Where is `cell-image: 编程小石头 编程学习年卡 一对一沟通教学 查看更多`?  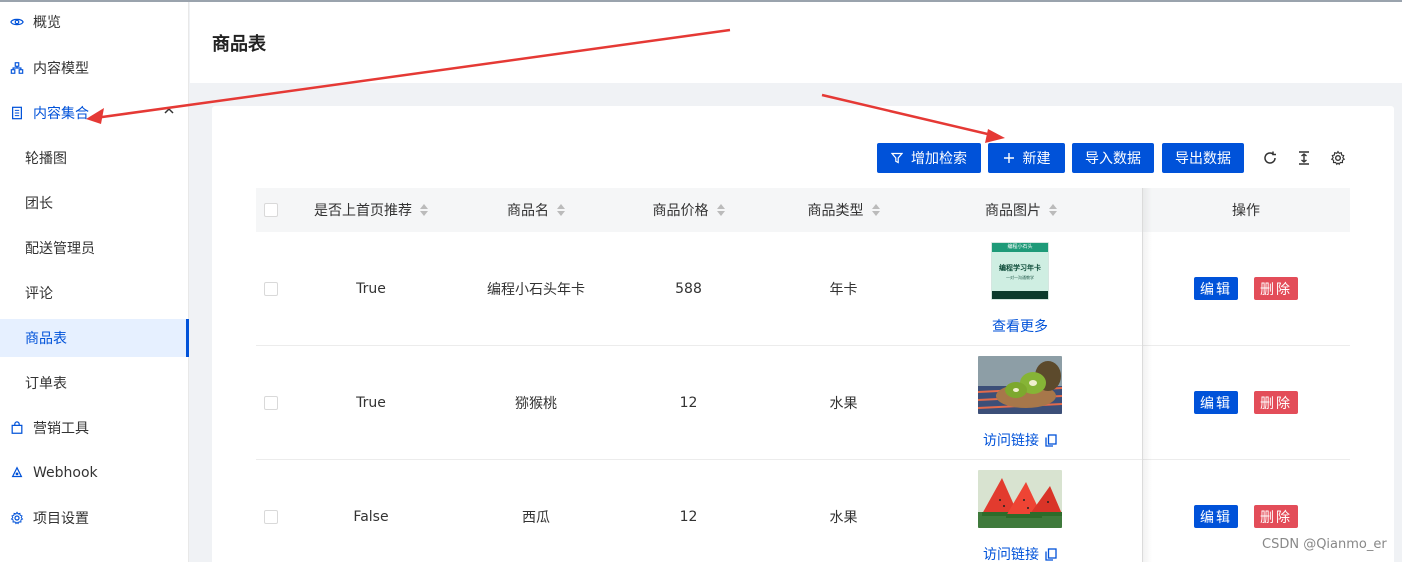 cell-image: 编程小石头 编程学习年卡 一对一沟通教学 查看更多 is located at coordinates (1020, 289).